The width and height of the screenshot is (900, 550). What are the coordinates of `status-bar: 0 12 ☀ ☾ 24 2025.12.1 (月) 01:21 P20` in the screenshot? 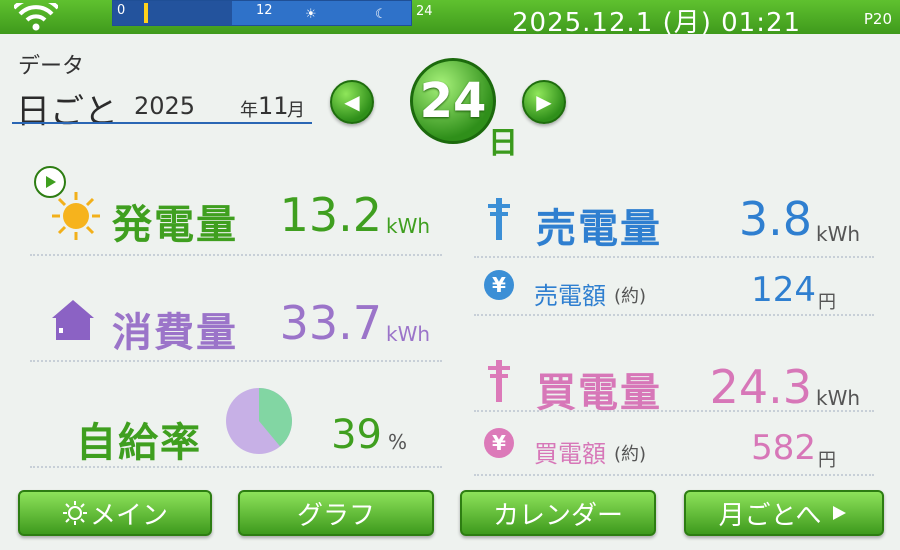 It's located at (450, 19).